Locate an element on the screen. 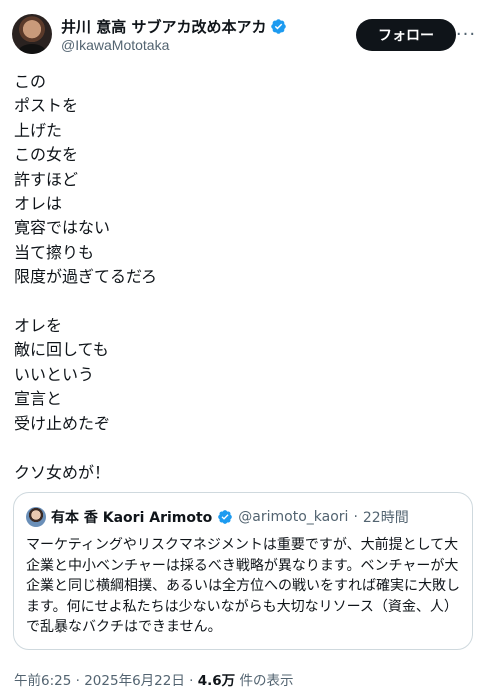 Image resolution: width=484 pixels, height=699 pixels. author-name-row: 井川 意高 サブアカ改め本アカ is located at coordinates (174, 26).